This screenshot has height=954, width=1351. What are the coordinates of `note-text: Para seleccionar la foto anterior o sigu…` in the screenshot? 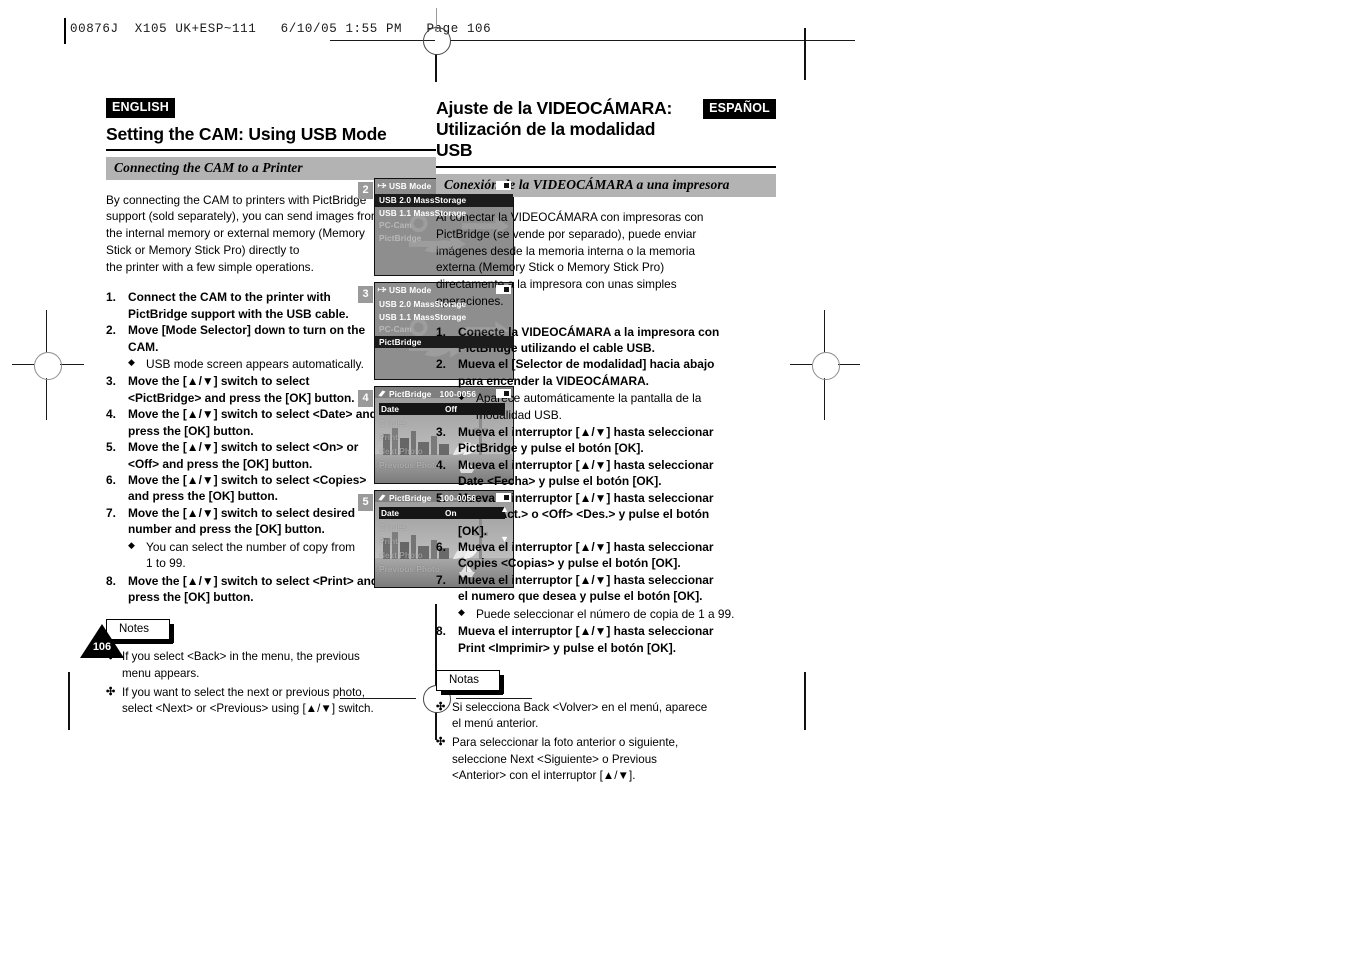 It's located at (565, 759).